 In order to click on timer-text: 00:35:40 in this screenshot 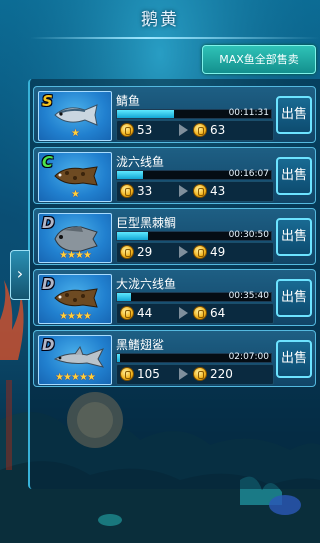, I will do `click(248, 296)`.